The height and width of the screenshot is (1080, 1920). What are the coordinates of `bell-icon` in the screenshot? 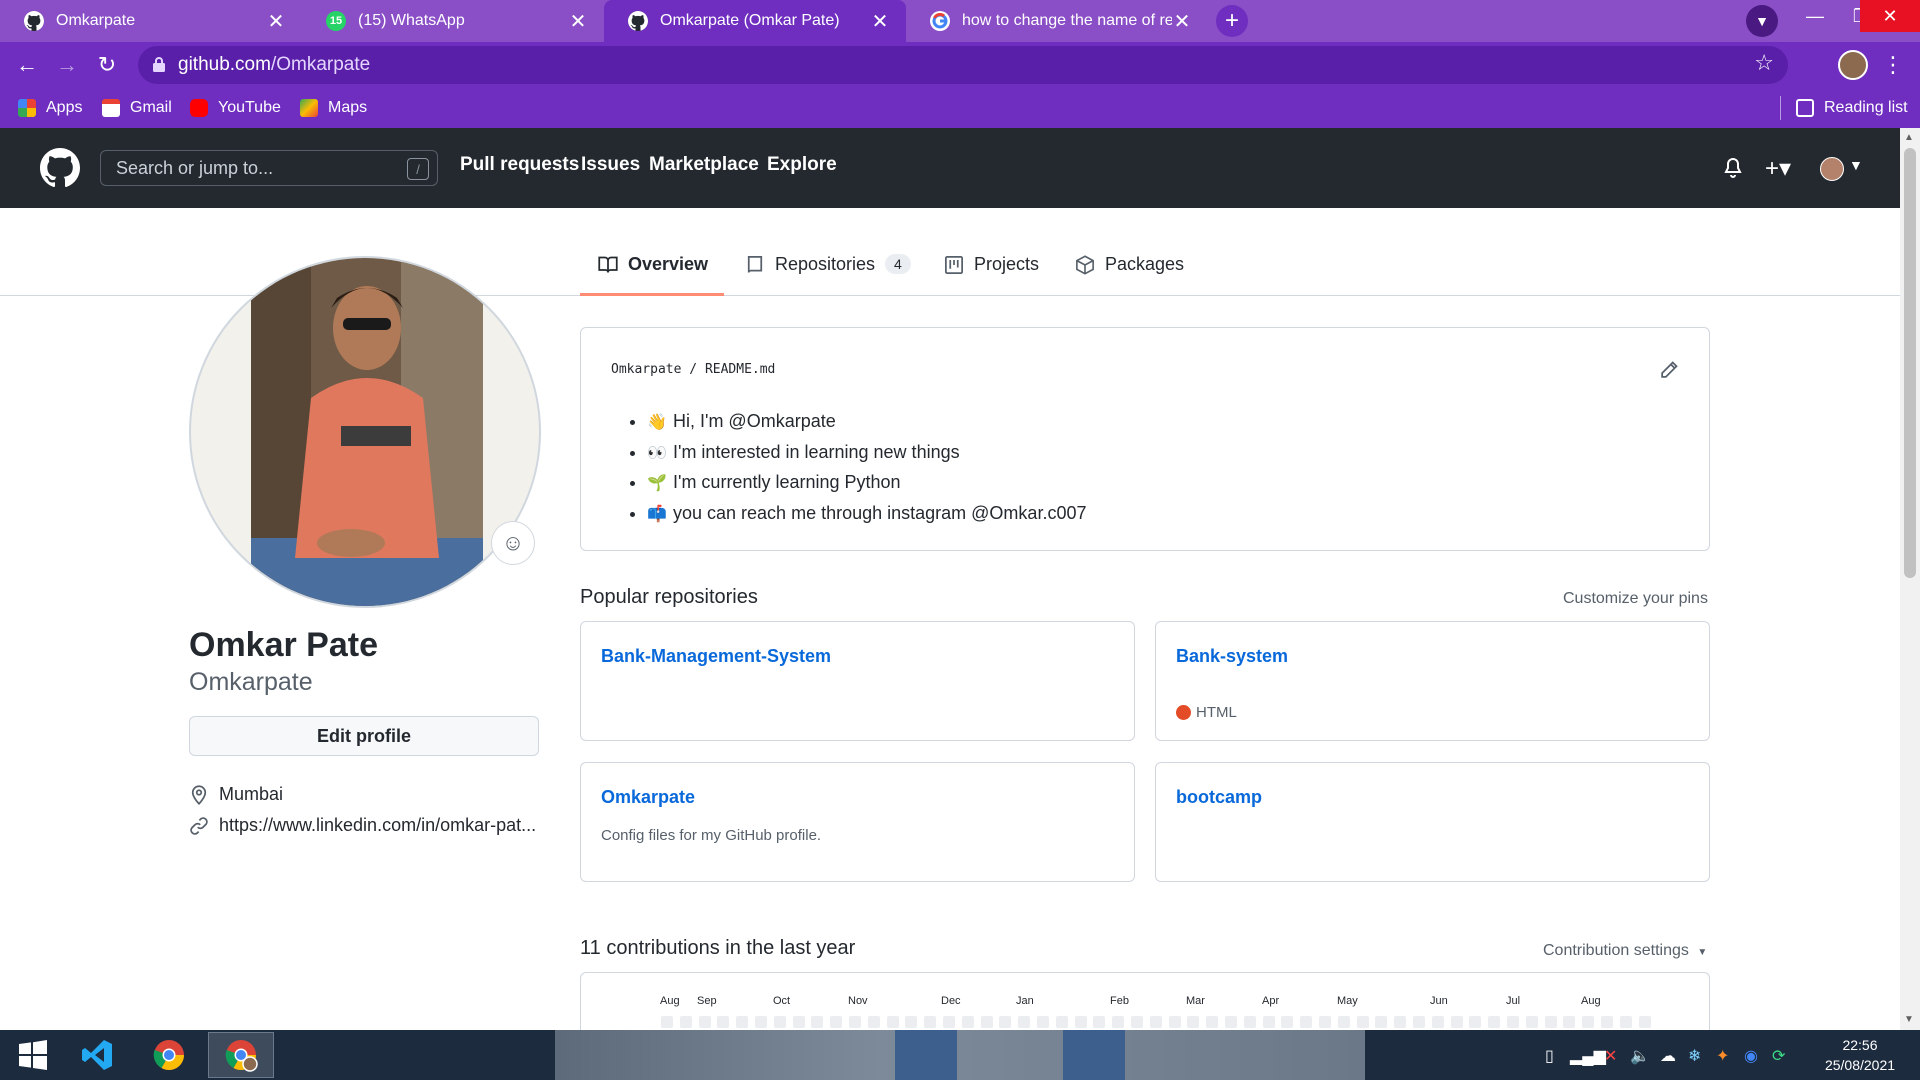 It's located at (1733, 168).